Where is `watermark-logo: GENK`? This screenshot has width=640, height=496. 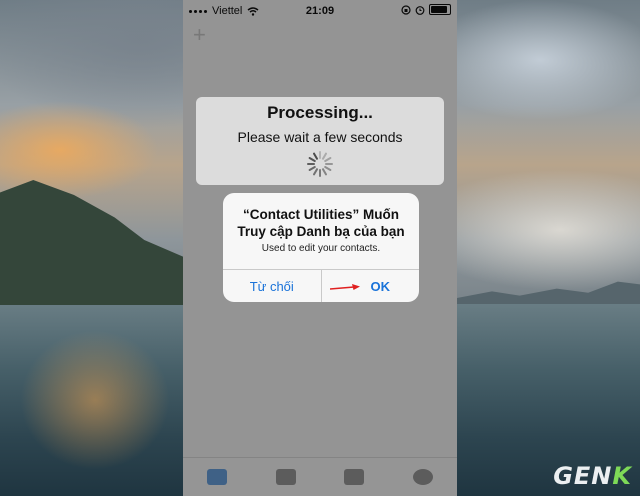 watermark-logo: GENK is located at coordinates (592, 476).